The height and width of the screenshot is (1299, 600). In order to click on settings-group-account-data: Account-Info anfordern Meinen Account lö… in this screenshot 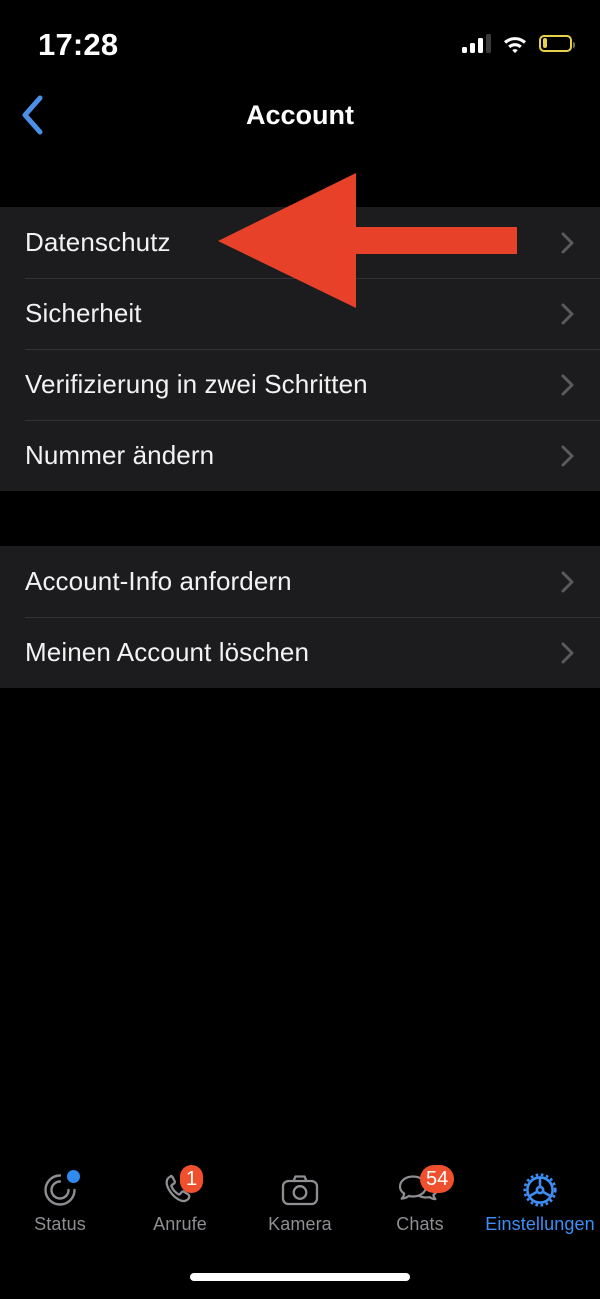, I will do `click(300, 617)`.